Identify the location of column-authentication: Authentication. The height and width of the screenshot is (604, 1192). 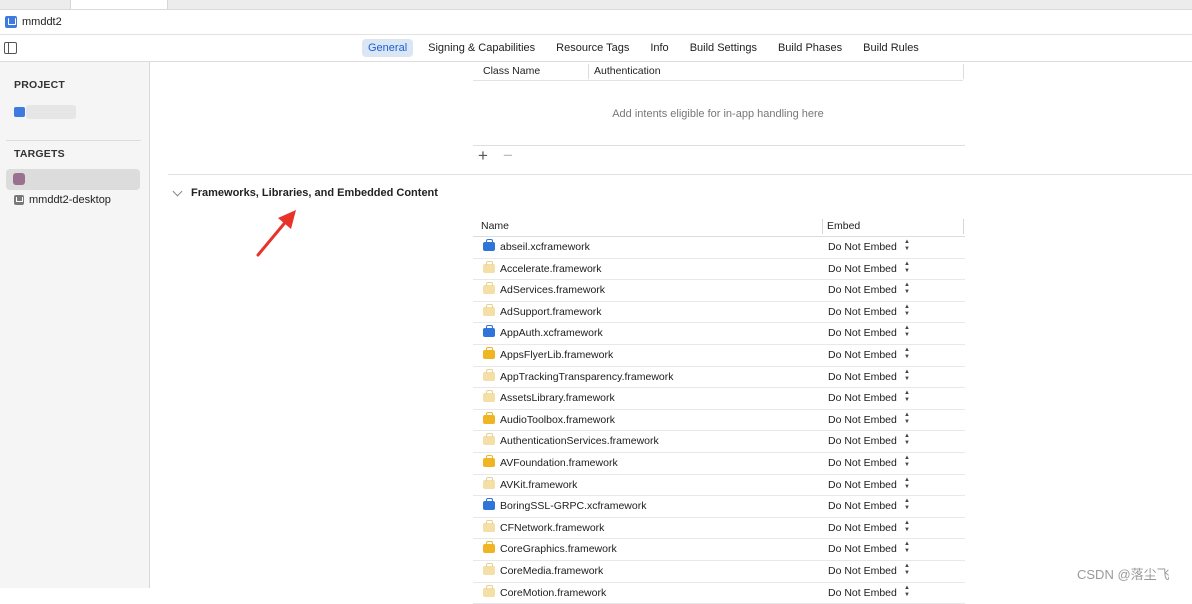
(627, 71).